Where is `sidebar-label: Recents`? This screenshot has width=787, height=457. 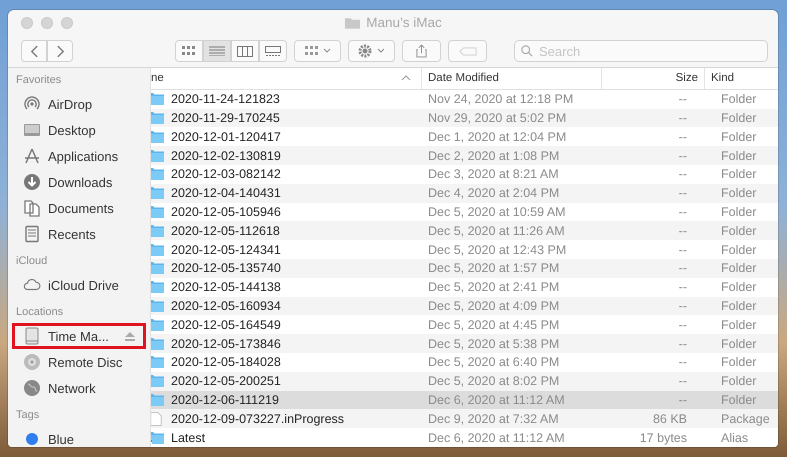
sidebar-label: Recents is located at coordinates (72, 234).